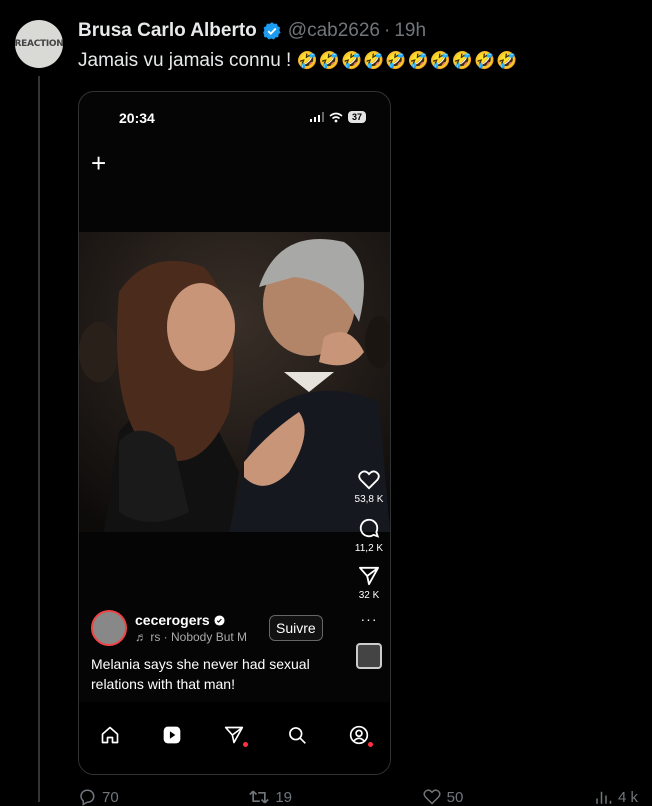 The height and width of the screenshot is (806, 652). I want to click on avatar-logo-text: REACTION, so click(39, 43).